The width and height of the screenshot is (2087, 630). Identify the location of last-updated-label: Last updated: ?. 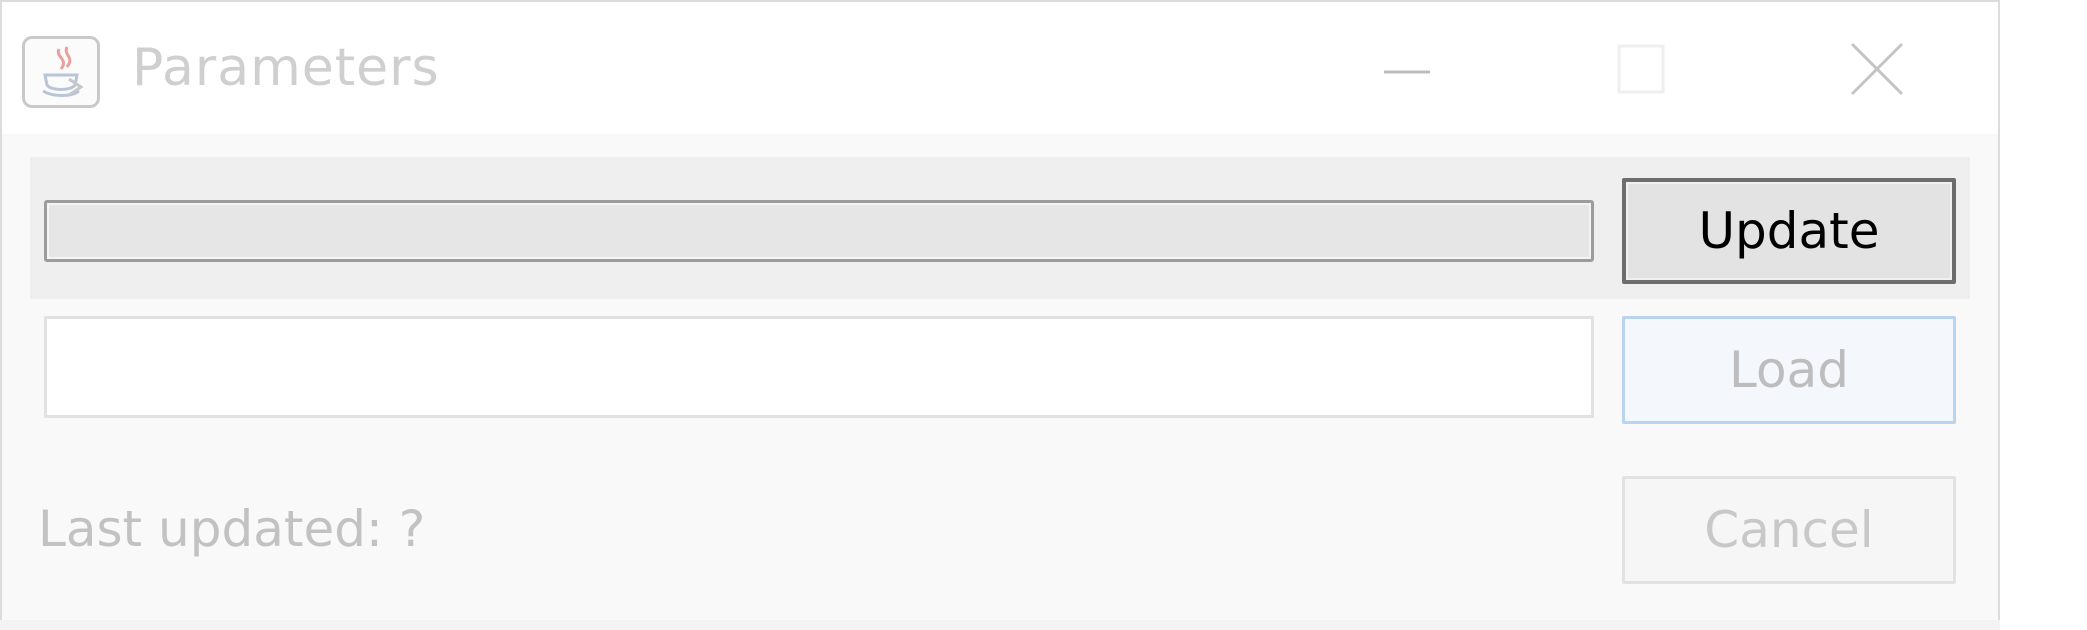
(232, 529).